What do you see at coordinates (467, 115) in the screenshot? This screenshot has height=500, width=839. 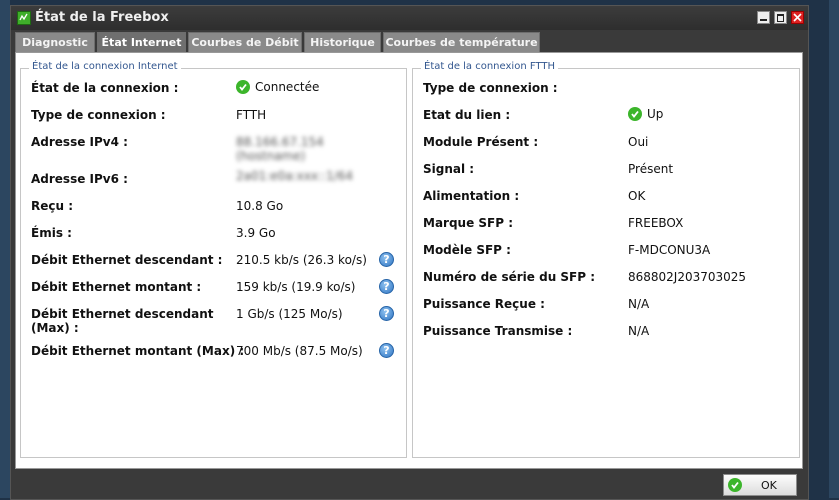 I see `row-label: Etat du lien :` at bounding box center [467, 115].